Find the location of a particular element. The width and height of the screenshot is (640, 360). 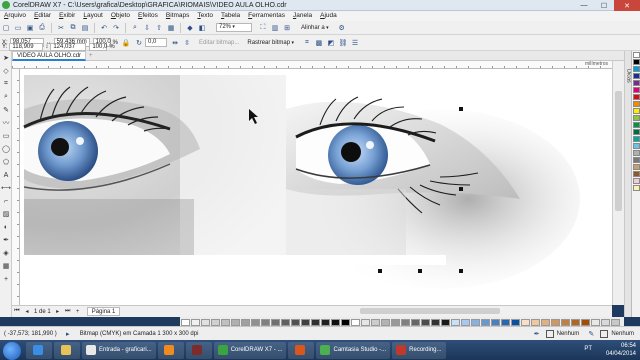

drop-shadow-icon: ▨ is located at coordinates (6, 214).